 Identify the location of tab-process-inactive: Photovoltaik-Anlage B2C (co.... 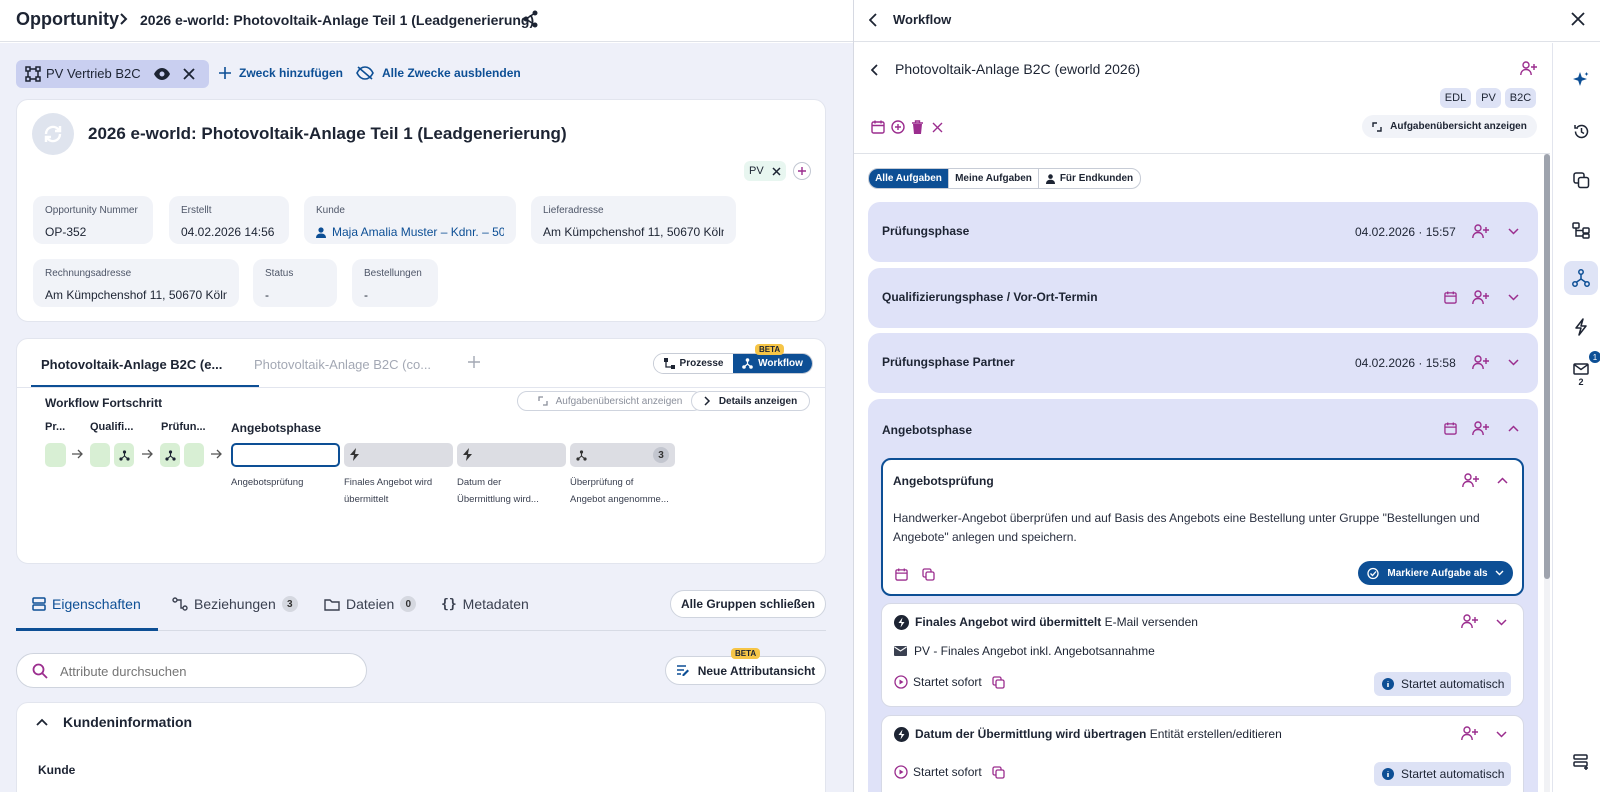
(342, 364).